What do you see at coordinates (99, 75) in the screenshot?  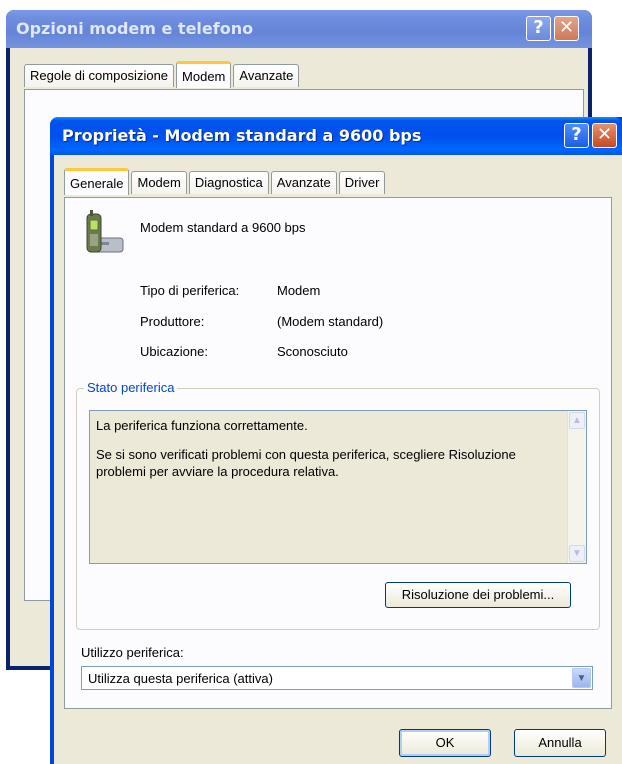 I see `tab-regole-di-composizione: Regole di composizione` at bounding box center [99, 75].